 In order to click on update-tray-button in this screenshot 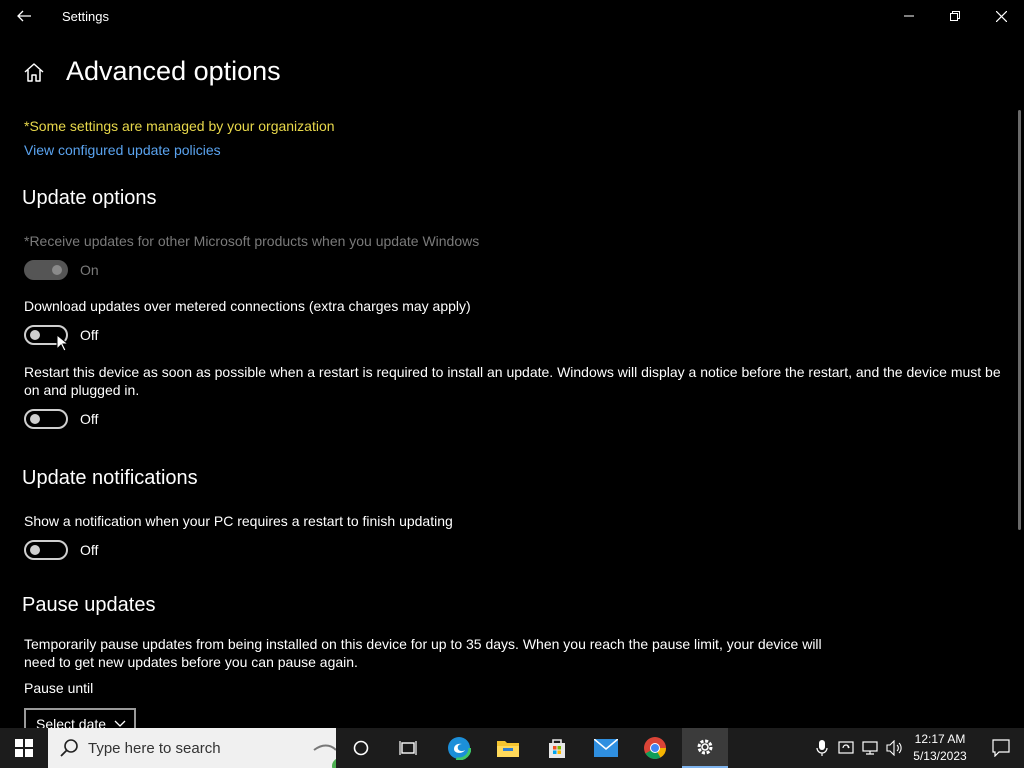, I will do `click(846, 748)`.